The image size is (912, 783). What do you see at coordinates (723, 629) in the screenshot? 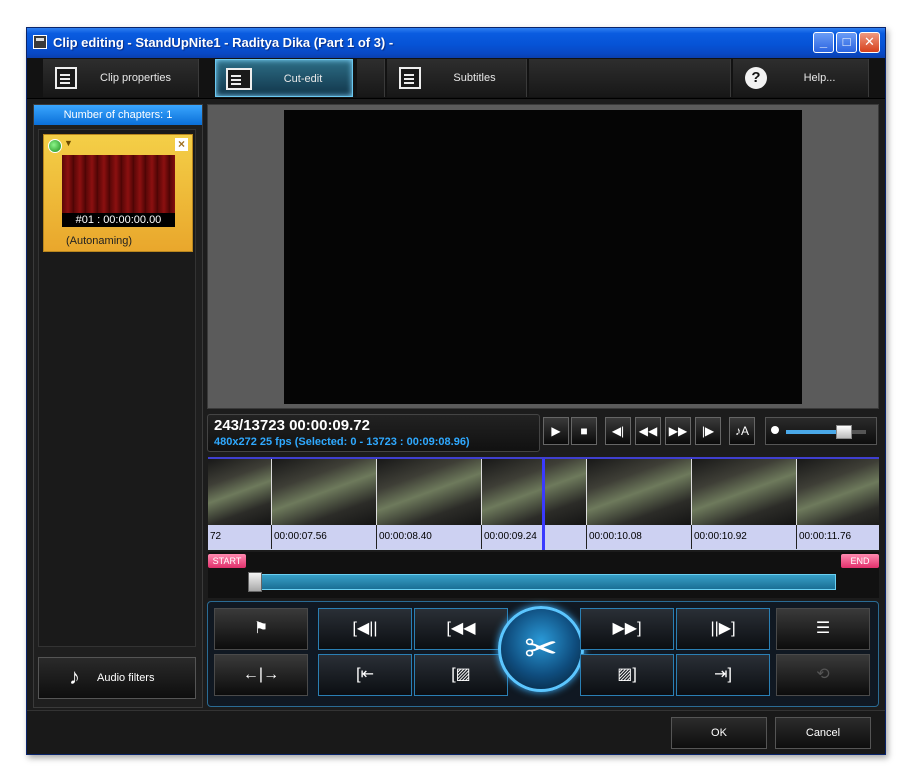
I see `set-end-button: ||▶]` at bounding box center [723, 629].